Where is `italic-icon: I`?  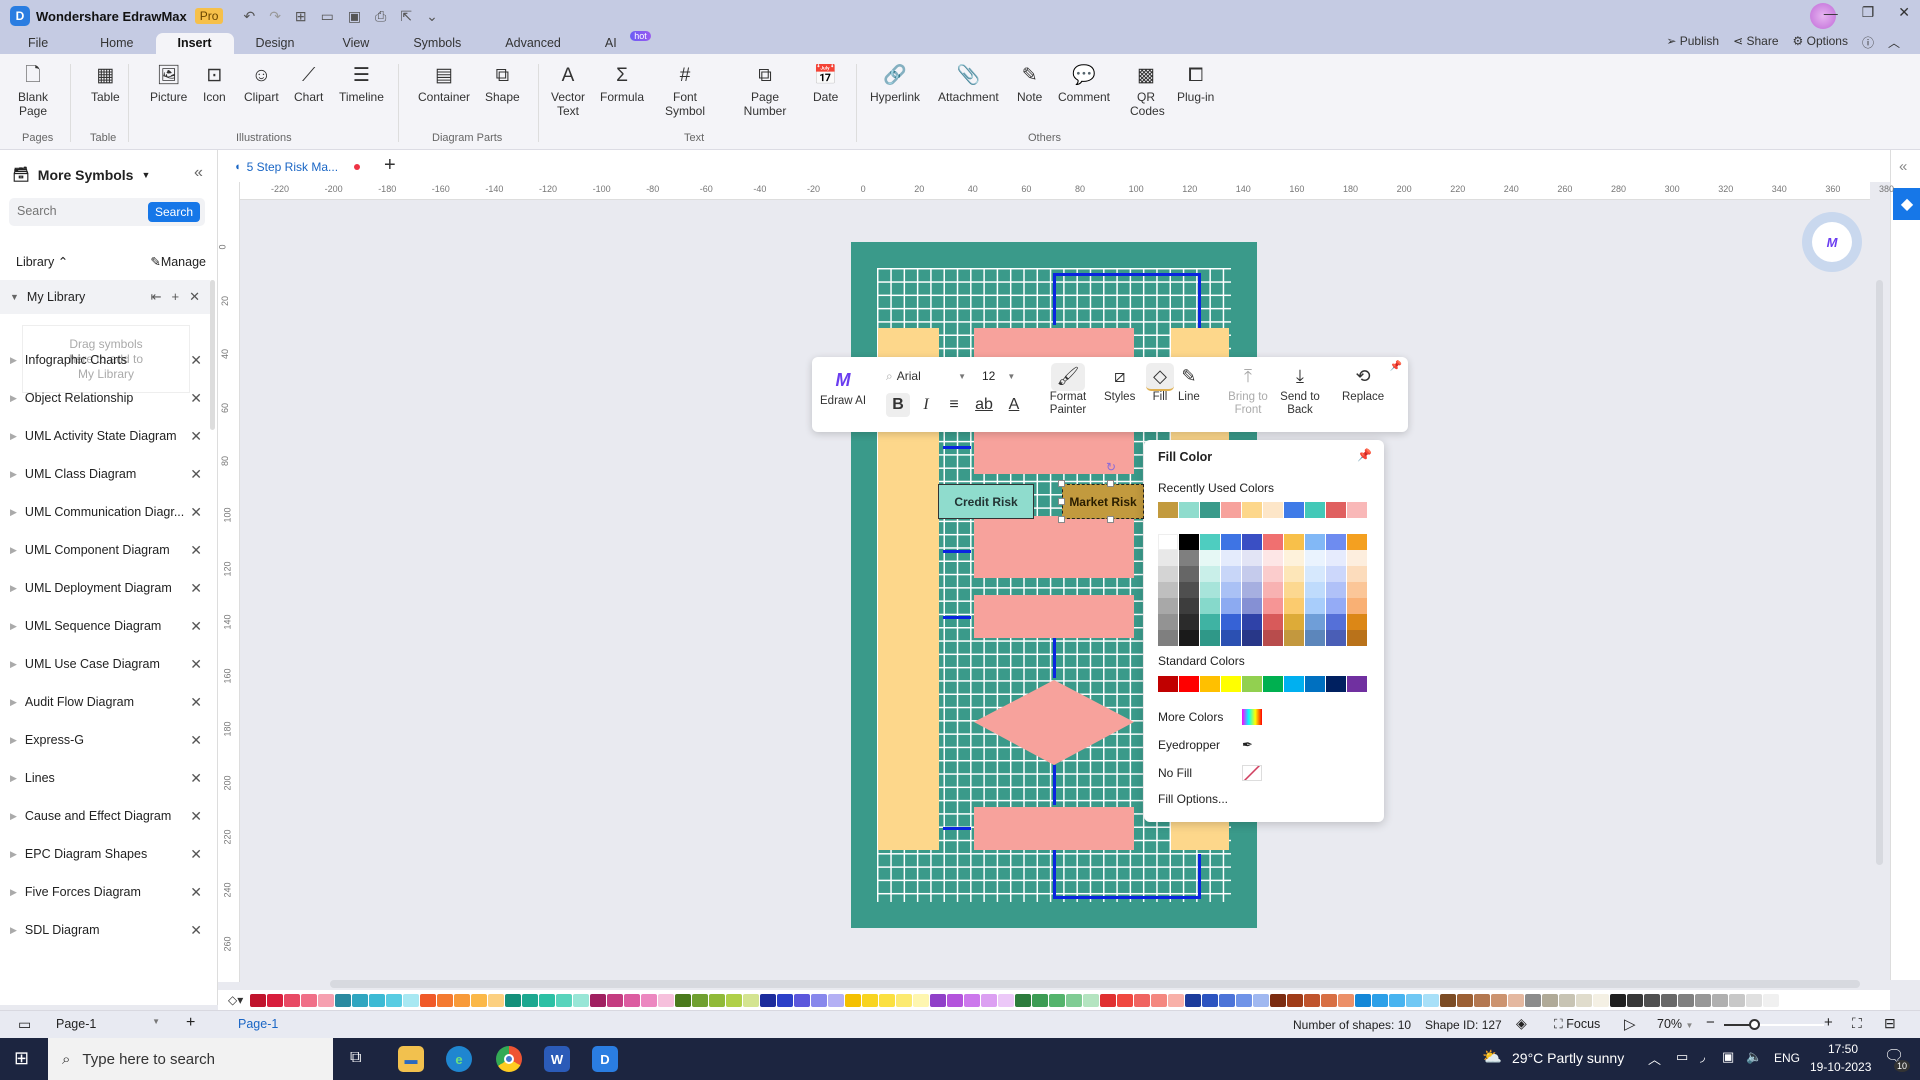
italic-icon: I is located at coordinates (926, 405).